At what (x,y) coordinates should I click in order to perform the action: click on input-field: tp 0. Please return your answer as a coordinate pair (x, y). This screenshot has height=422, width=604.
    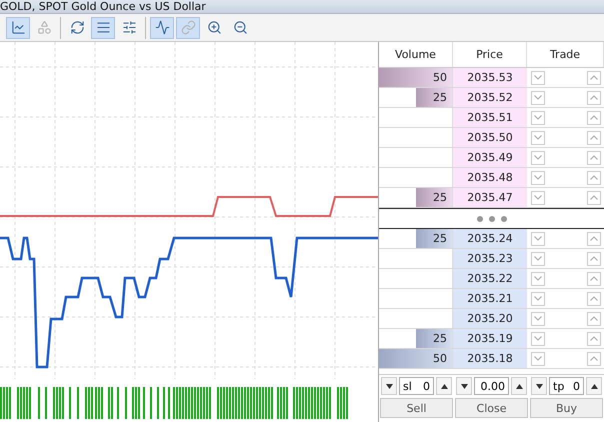
    Looking at the image, I should click on (566, 386).